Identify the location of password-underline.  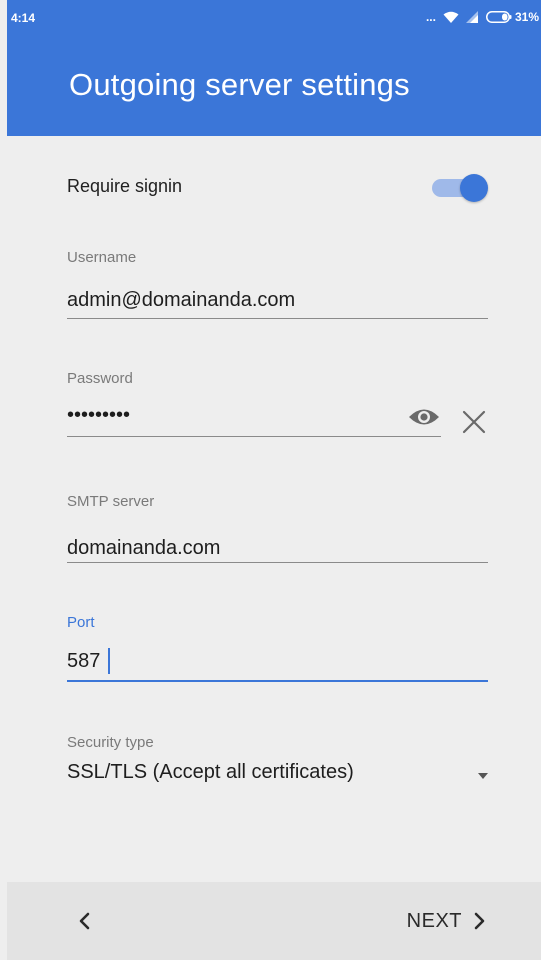
(254, 436).